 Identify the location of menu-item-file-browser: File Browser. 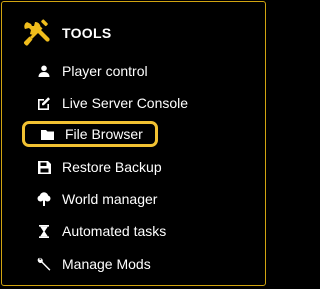
(90, 134).